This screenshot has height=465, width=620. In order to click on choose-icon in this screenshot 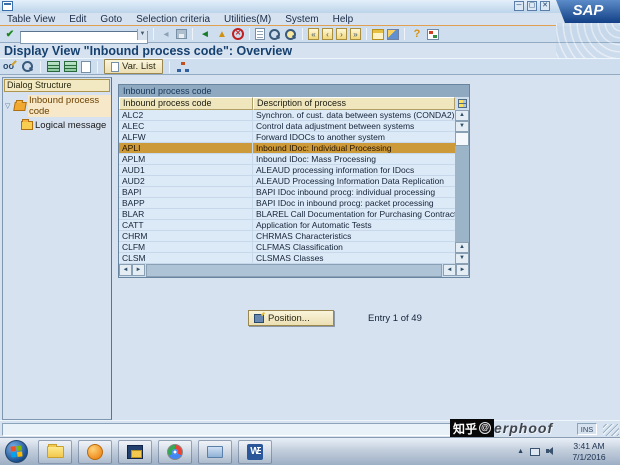, I will do `click(27, 66)`.